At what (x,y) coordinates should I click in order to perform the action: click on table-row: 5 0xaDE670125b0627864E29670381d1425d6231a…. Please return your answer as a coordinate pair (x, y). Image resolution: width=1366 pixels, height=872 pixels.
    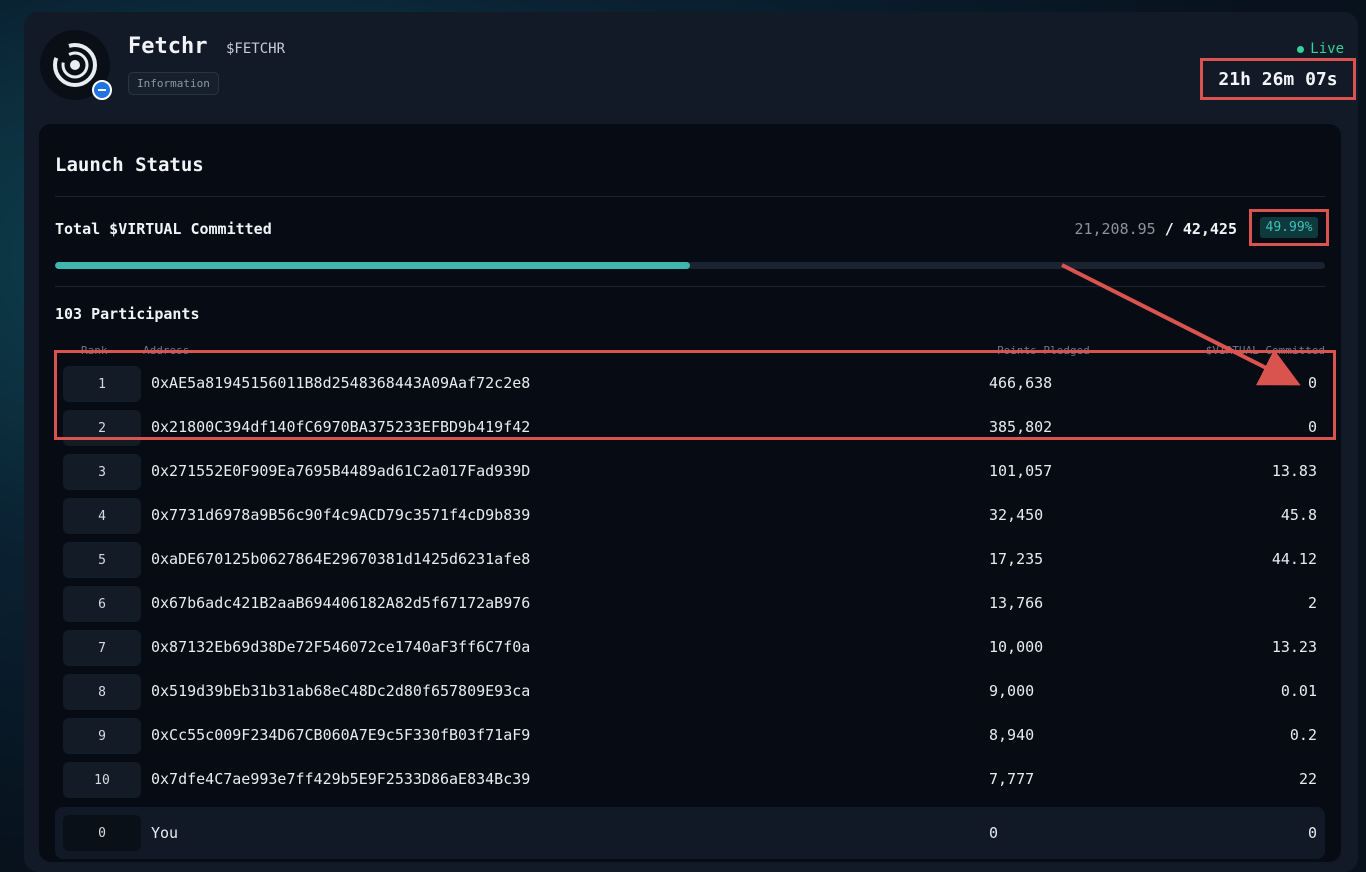
    Looking at the image, I should click on (690, 560).